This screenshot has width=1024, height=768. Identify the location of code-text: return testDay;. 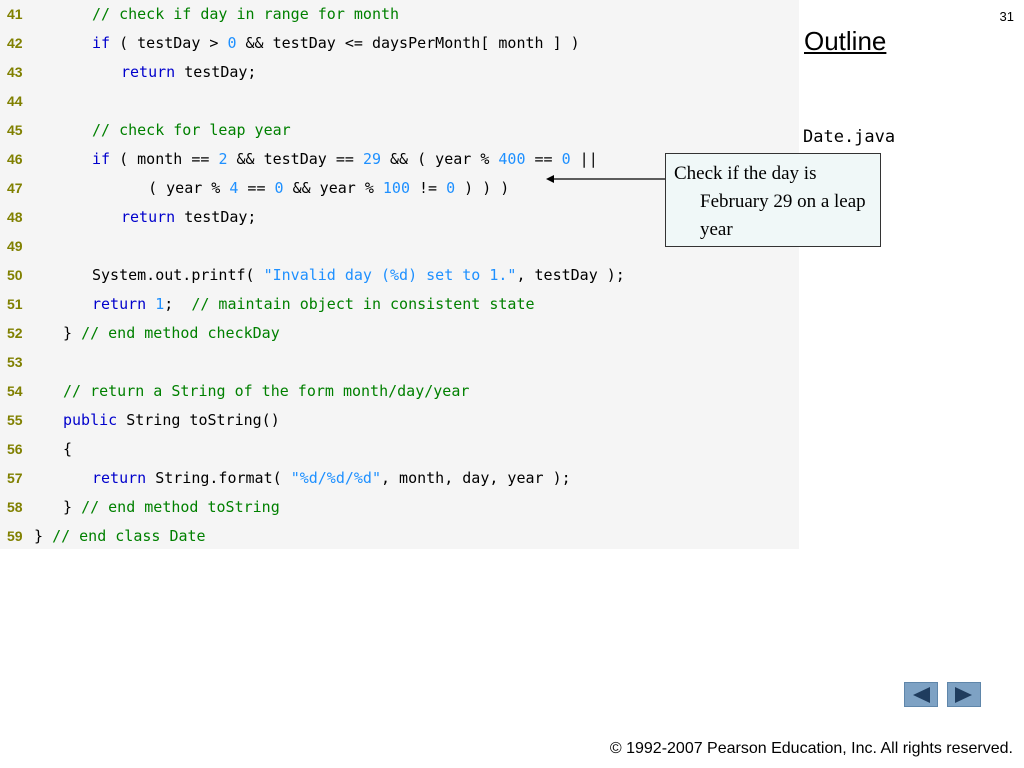
(188, 72).